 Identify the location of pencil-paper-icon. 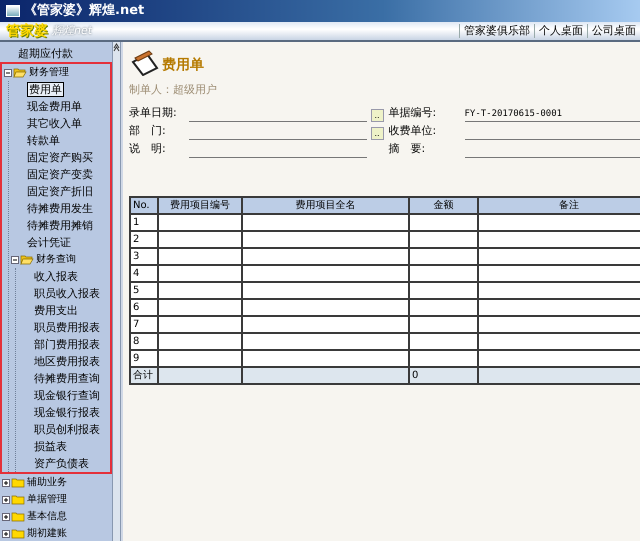
(144, 62).